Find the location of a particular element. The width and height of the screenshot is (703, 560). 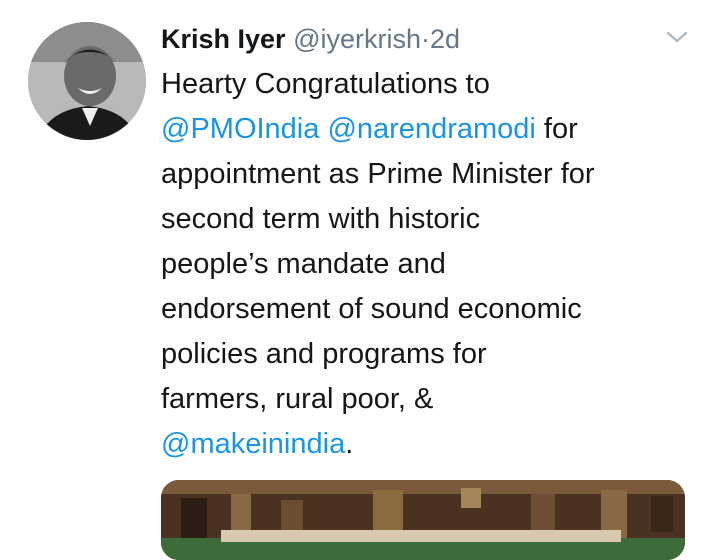

tweet-line: appointment as Prime Minister for is located at coordinates (378, 174).